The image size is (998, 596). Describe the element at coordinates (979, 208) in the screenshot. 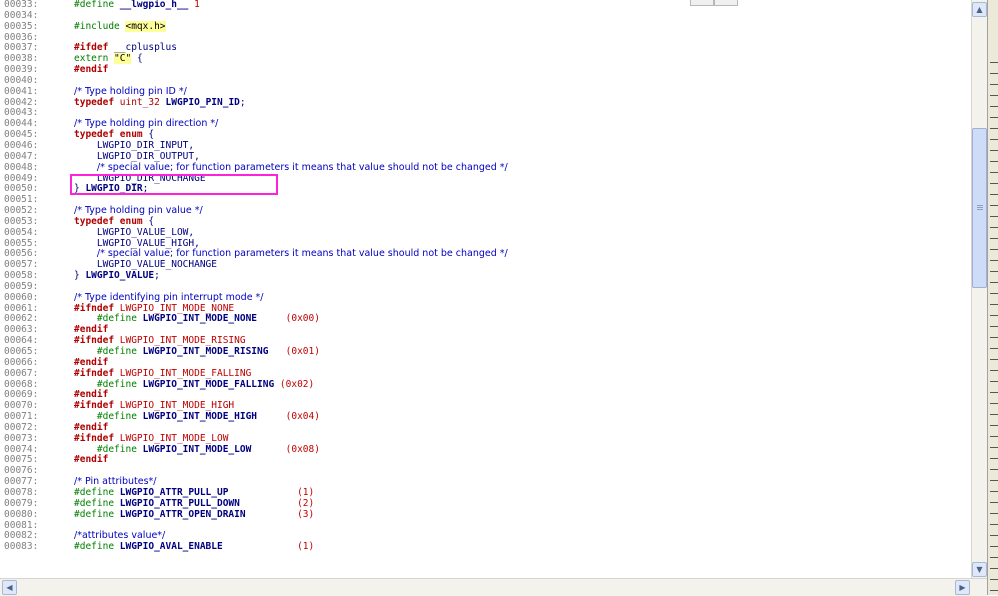

I see `scroll-thumb` at that location.